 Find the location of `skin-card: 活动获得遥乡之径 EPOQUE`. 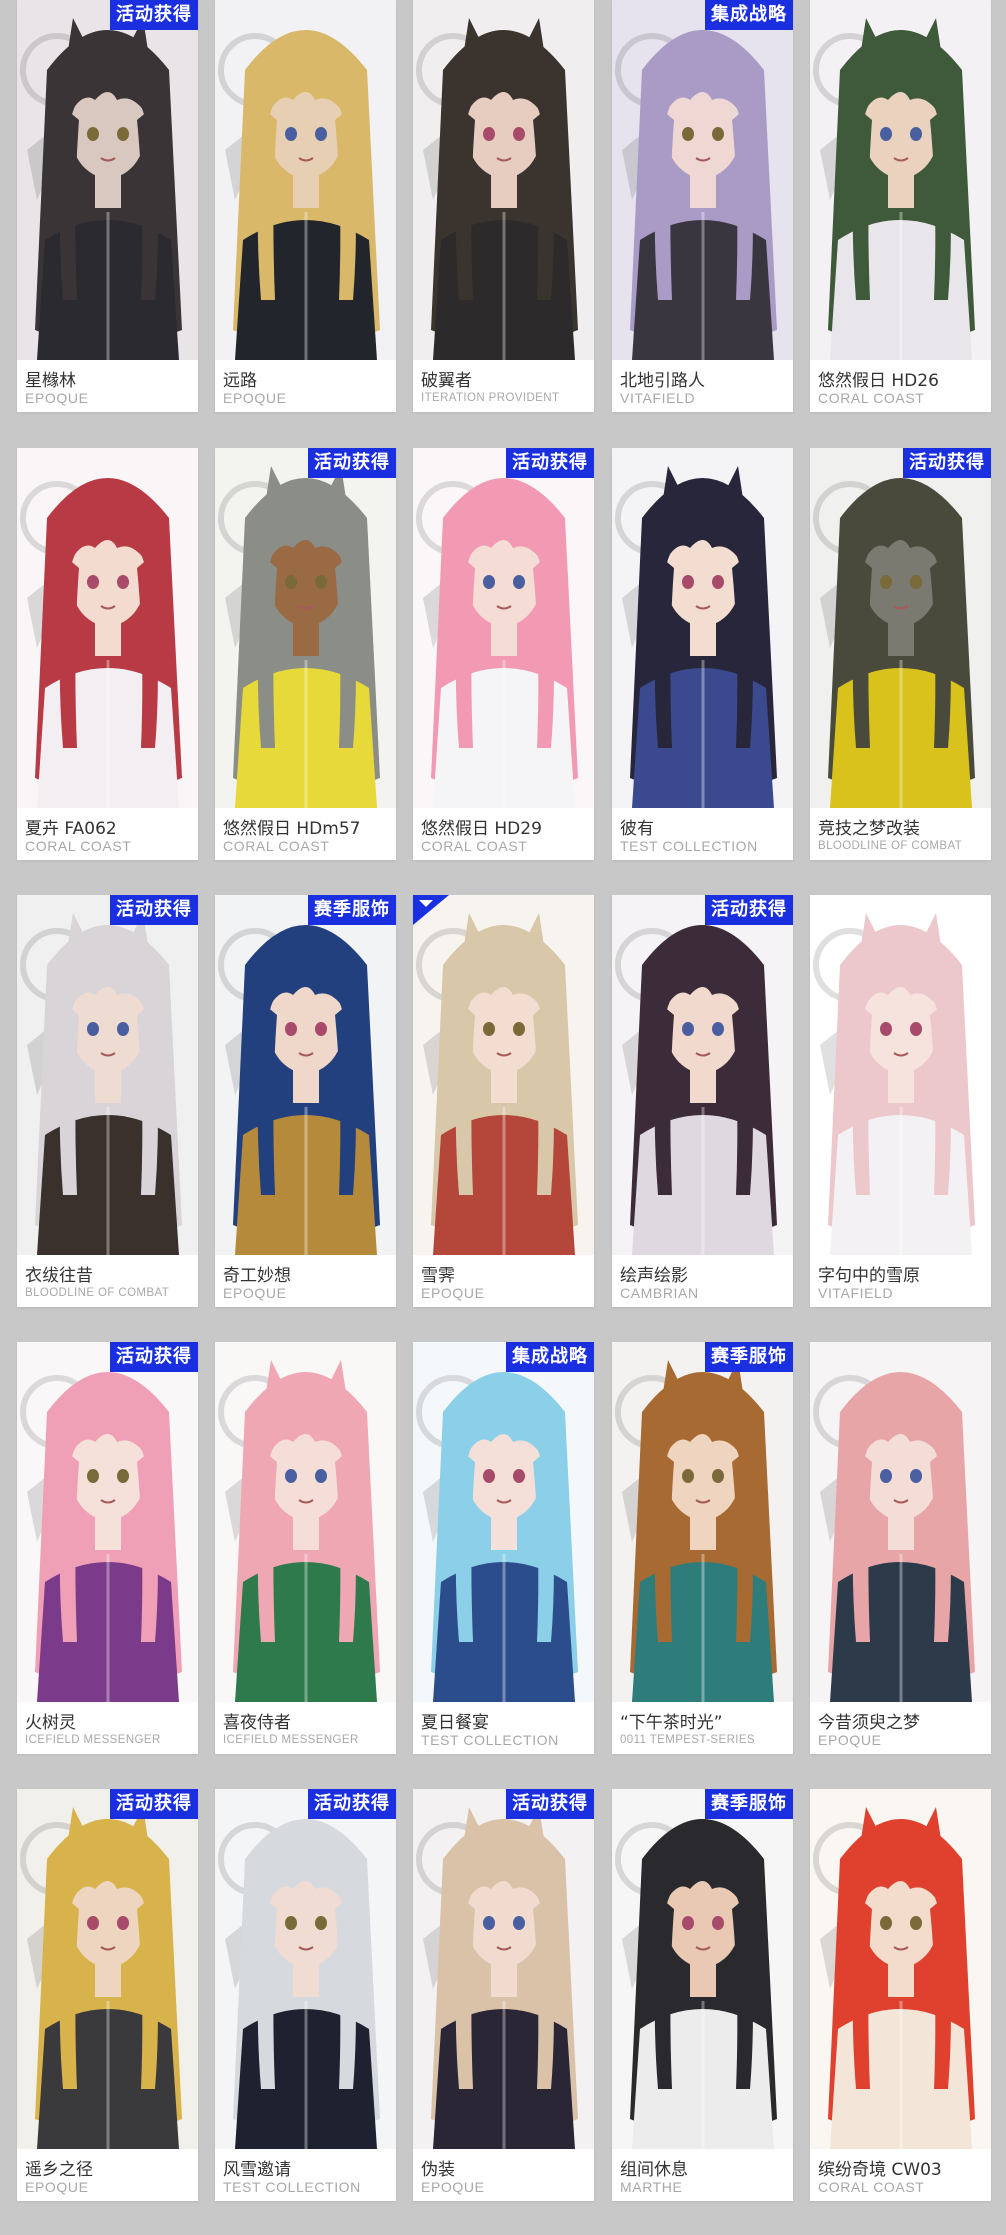

skin-card: 活动获得遥乡之径 EPOQUE is located at coordinates (107, 1995).